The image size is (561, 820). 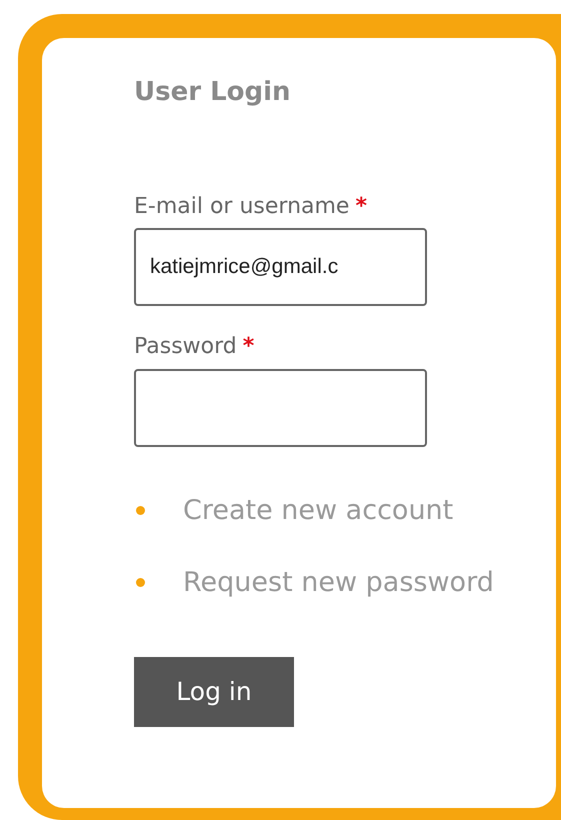 I want to click on field-label: Password, so click(x=185, y=347).